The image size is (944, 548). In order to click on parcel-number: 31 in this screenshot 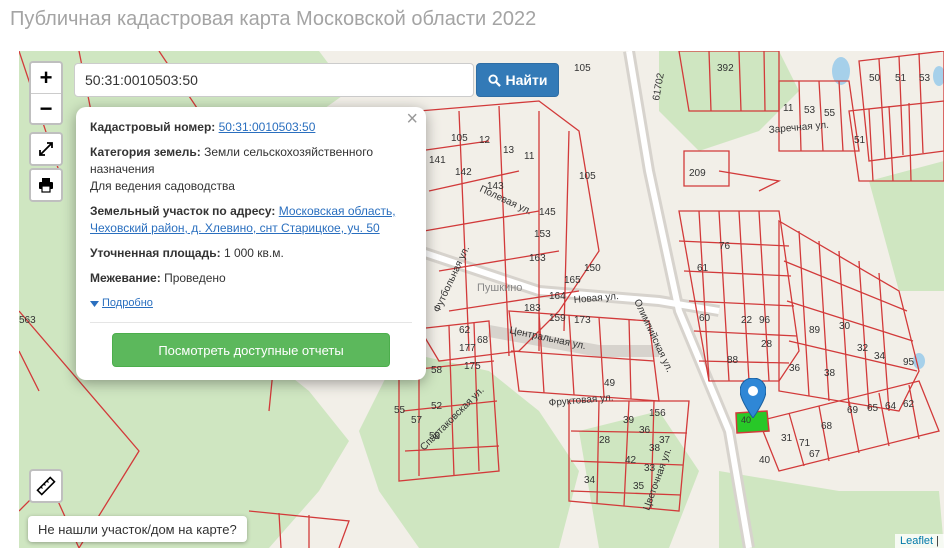, I will do `click(787, 438)`.